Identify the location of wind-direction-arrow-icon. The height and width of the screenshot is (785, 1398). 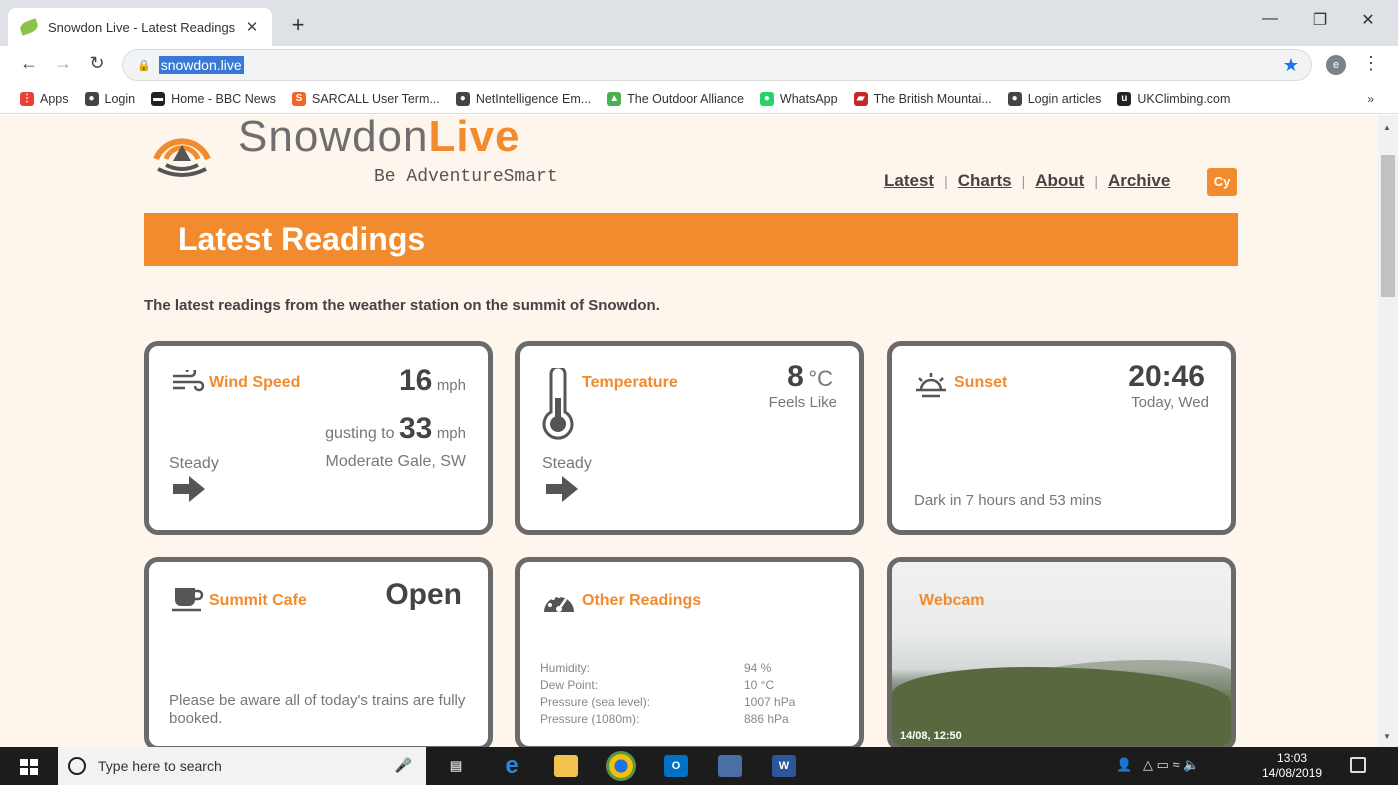
(189, 489).